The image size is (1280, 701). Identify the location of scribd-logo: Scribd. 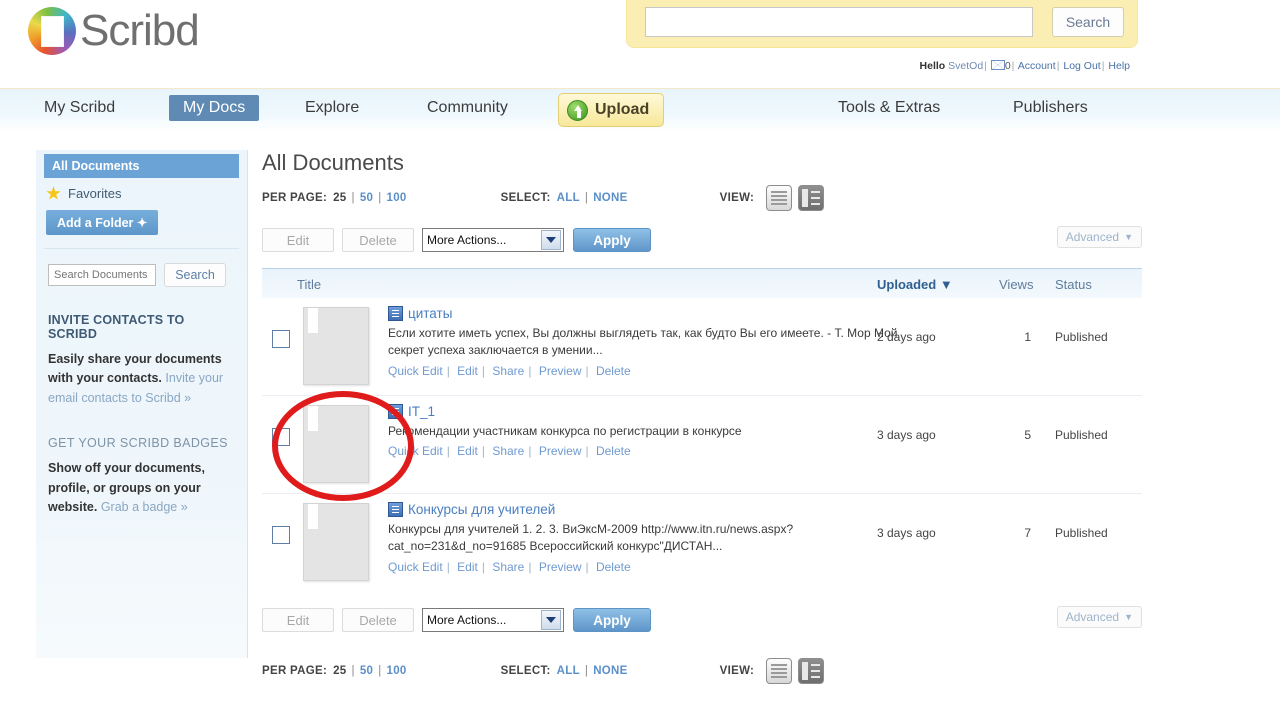
(114, 31).